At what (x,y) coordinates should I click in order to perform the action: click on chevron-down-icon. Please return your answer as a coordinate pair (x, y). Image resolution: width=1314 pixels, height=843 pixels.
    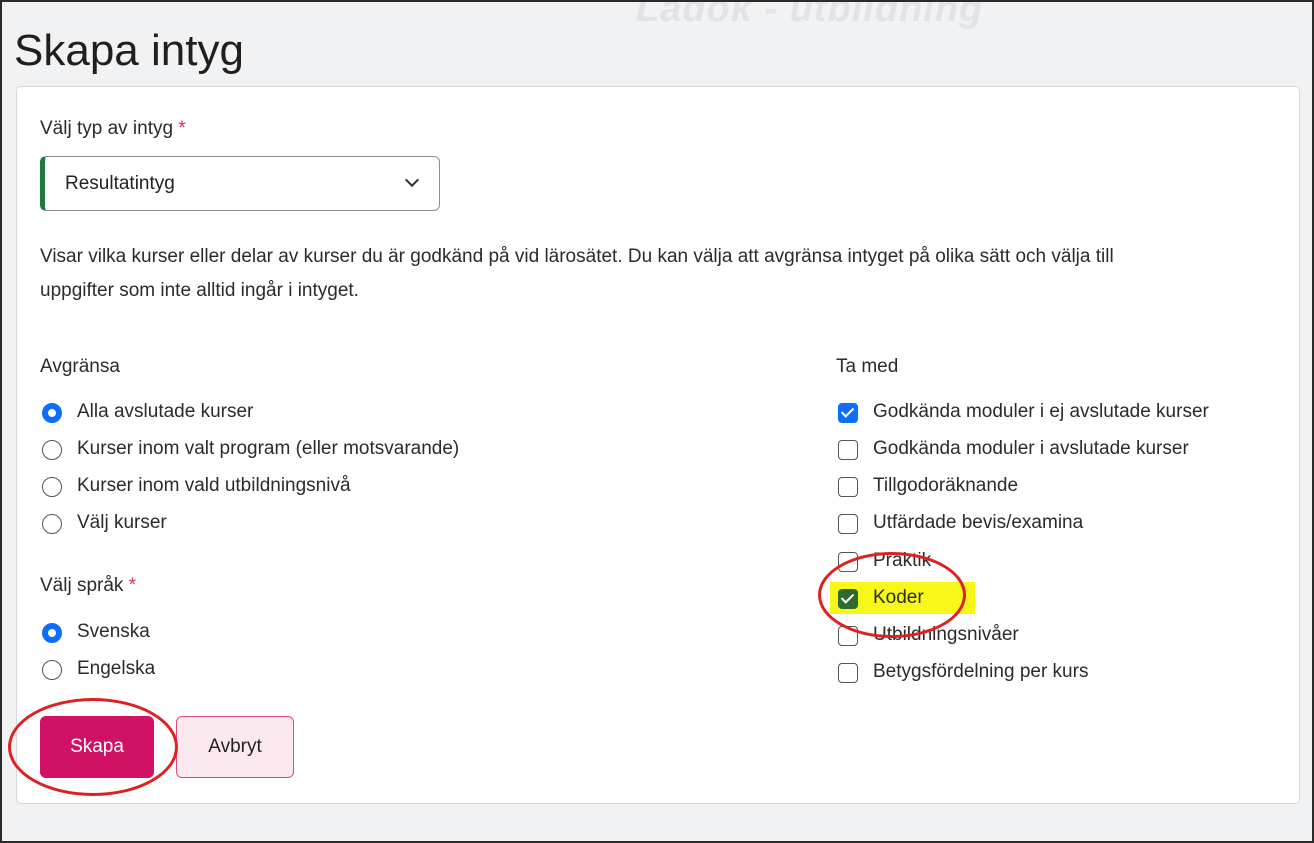
    Looking at the image, I should click on (412, 180).